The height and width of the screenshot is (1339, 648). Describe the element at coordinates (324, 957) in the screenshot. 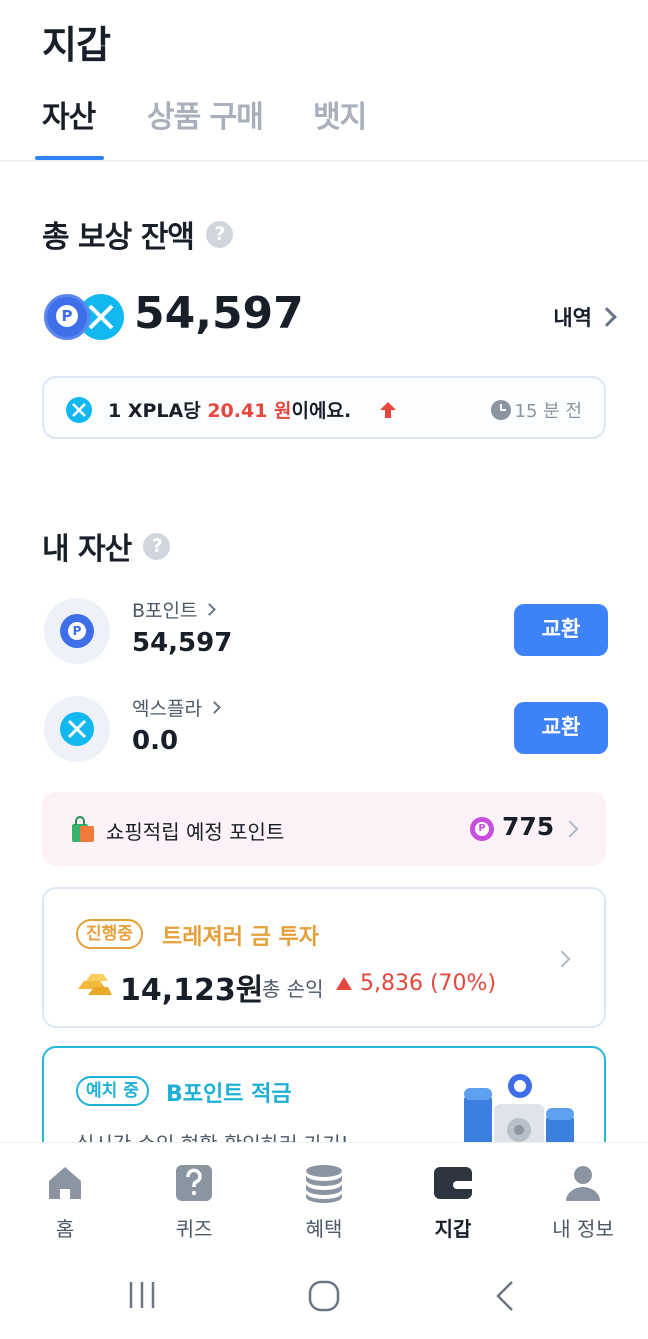

I see `gold-investment-card: 진행중 트레져러 금 투자 14,123원 총 손익 5,836 (70%)` at that location.